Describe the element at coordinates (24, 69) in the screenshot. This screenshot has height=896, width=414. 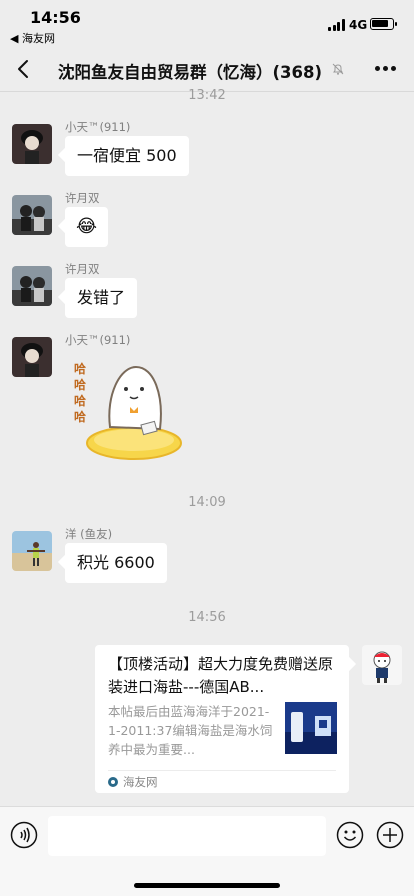
I see `chevron-left-icon` at that location.